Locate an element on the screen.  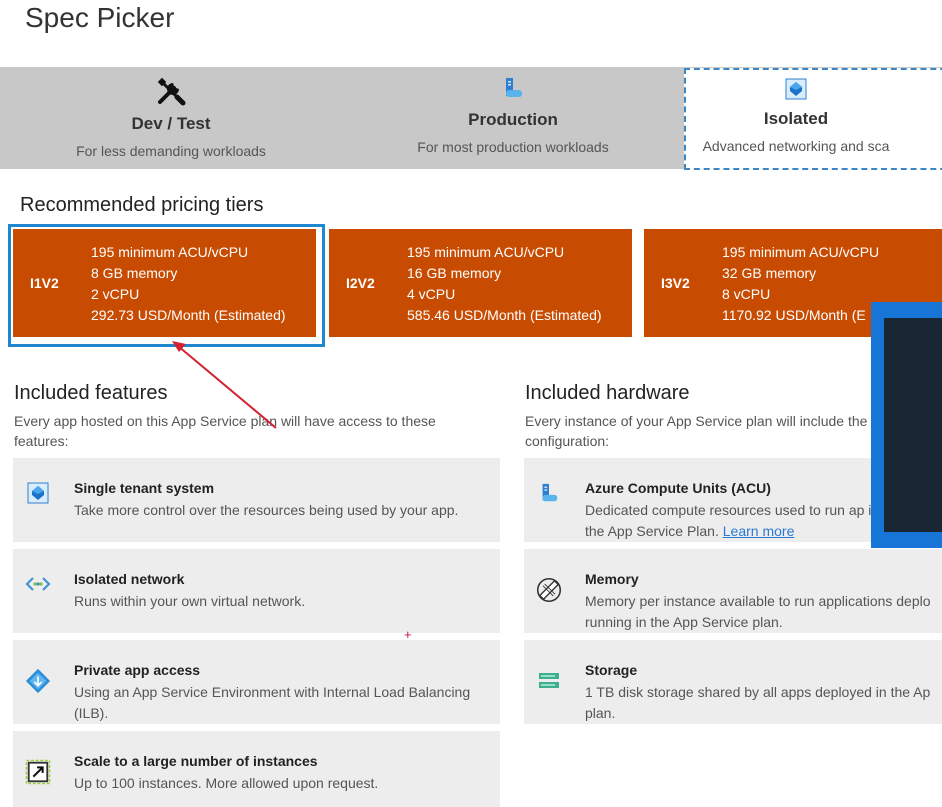
feature-description: Runs within your own virtual network. is located at coordinates (190, 601).